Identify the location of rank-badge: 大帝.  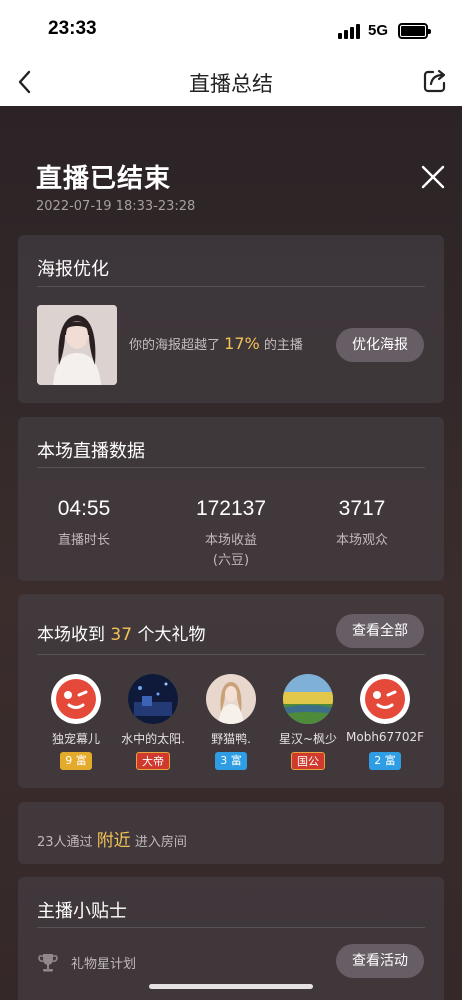
(153, 761).